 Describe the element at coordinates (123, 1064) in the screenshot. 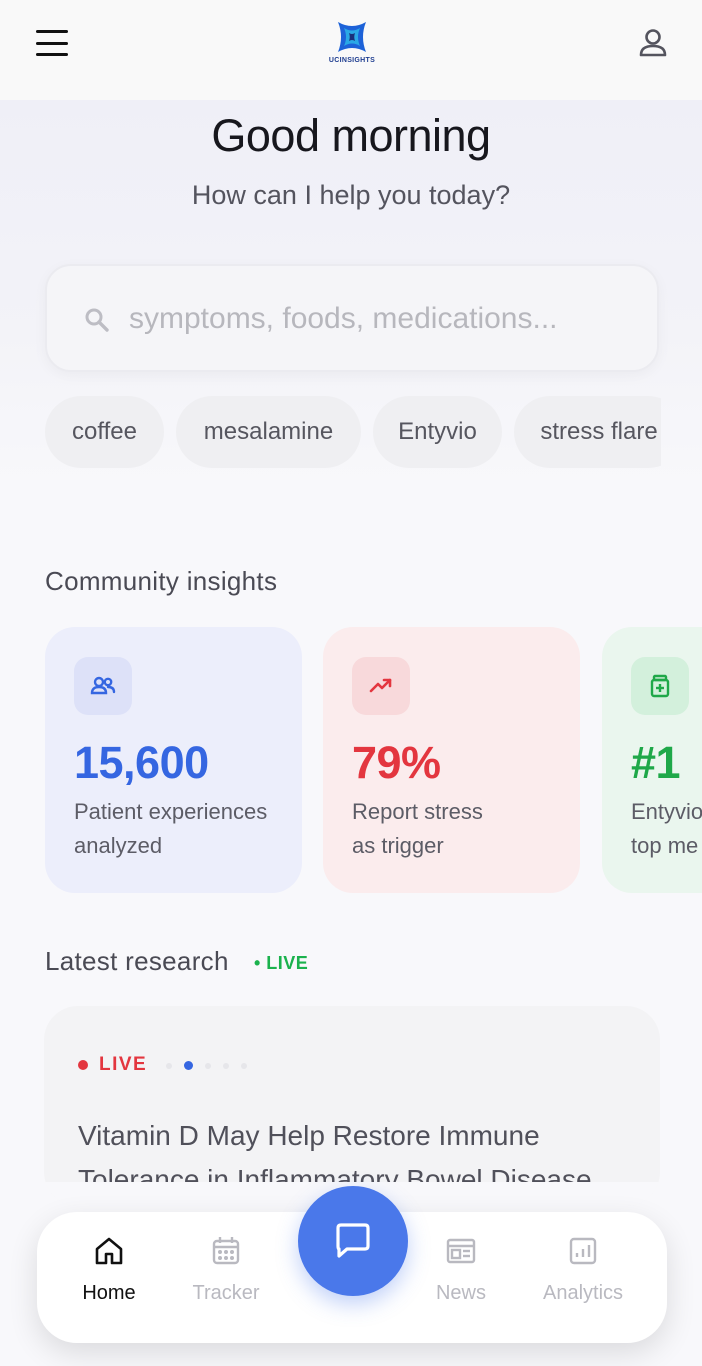

I see `research-live-label: LIVE` at that location.